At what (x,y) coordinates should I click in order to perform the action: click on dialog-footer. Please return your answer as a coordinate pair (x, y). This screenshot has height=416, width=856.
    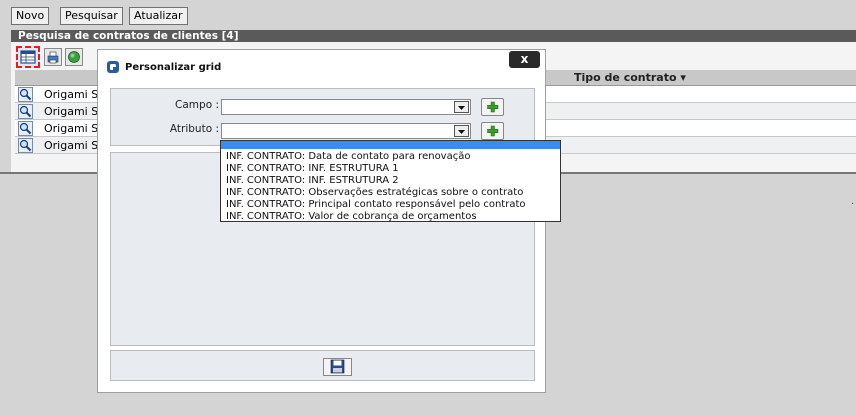
    Looking at the image, I should click on (322, 365).